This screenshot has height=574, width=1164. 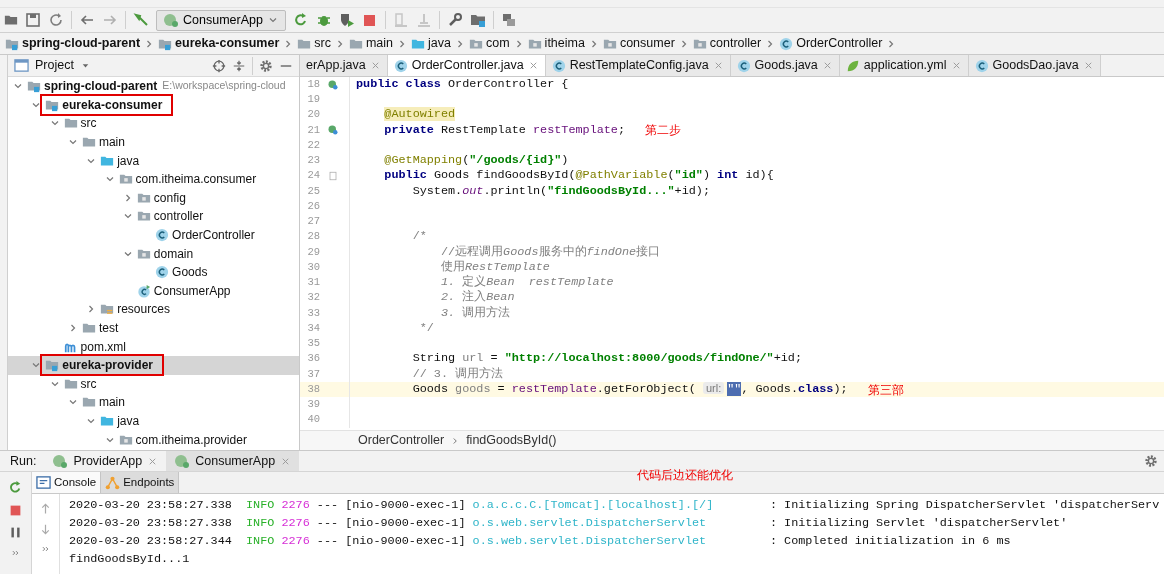 What do you see at coordinates (153, 253) in the screenshot?
I see `tree-row: domain` at bounding box center [153, 253].